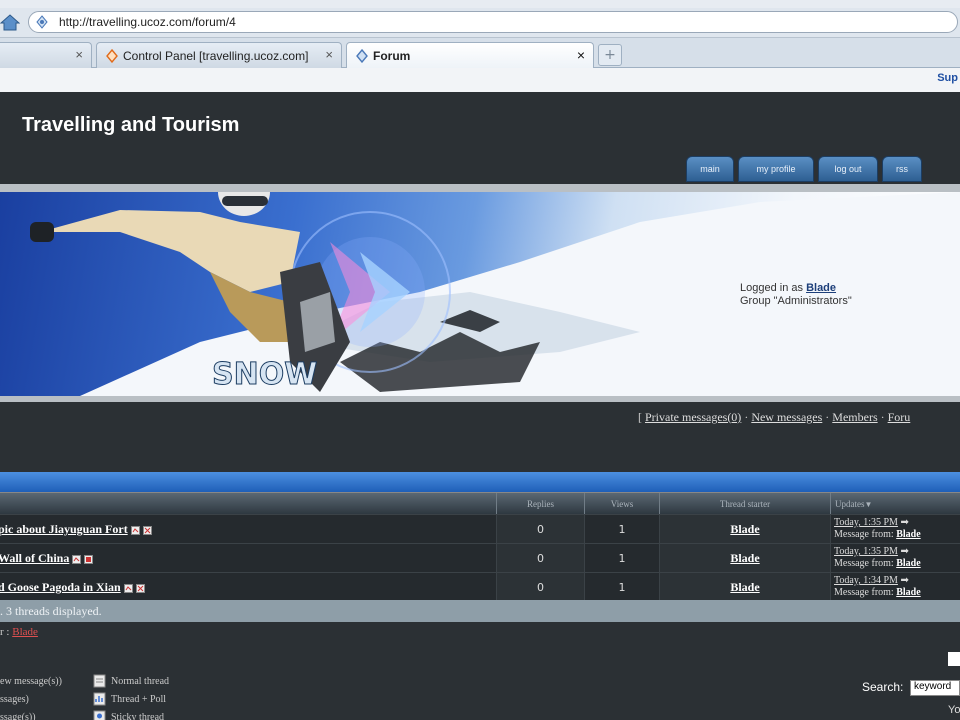 The image size is (960, 720). I want to click on thread-table-header: Replies Views Thread starter Updates▼, so click(480, 503).